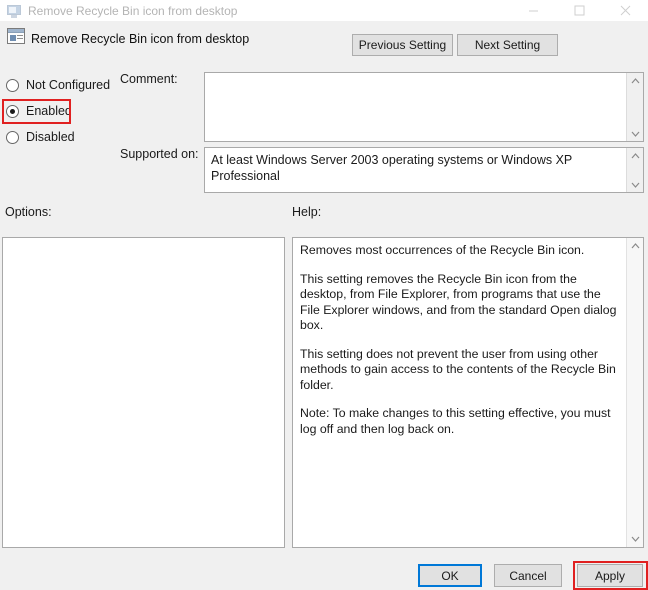  What do you see at coordinates (528, 575) in the screenshot?
I see `cancel-button: Cancel` at bounding box center [528, 575].